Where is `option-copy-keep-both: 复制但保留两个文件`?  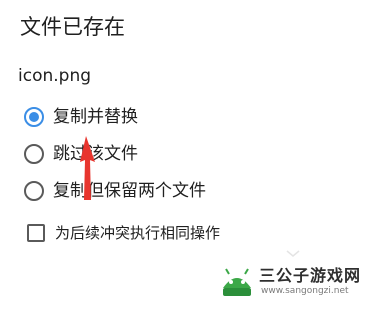 option-copy-keep-both: 复制但保留两个文件 is located at coordinates (115, 191).